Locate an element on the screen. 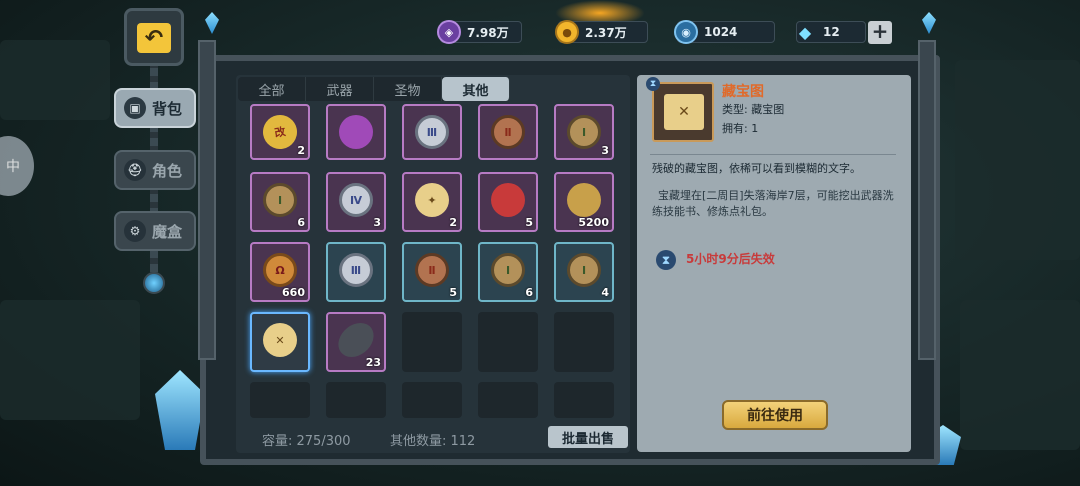 The image size is (1080, 486). inventory-tabs: 全部 武器 圣物 其他 is located at coordinates (374, 89).